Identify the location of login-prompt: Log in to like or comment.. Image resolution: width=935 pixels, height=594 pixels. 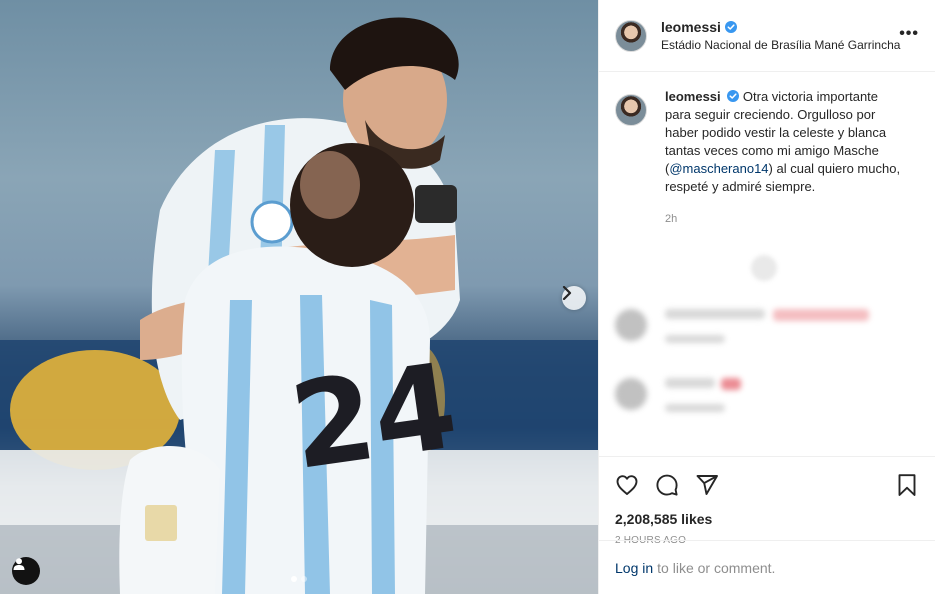
(767, 567).